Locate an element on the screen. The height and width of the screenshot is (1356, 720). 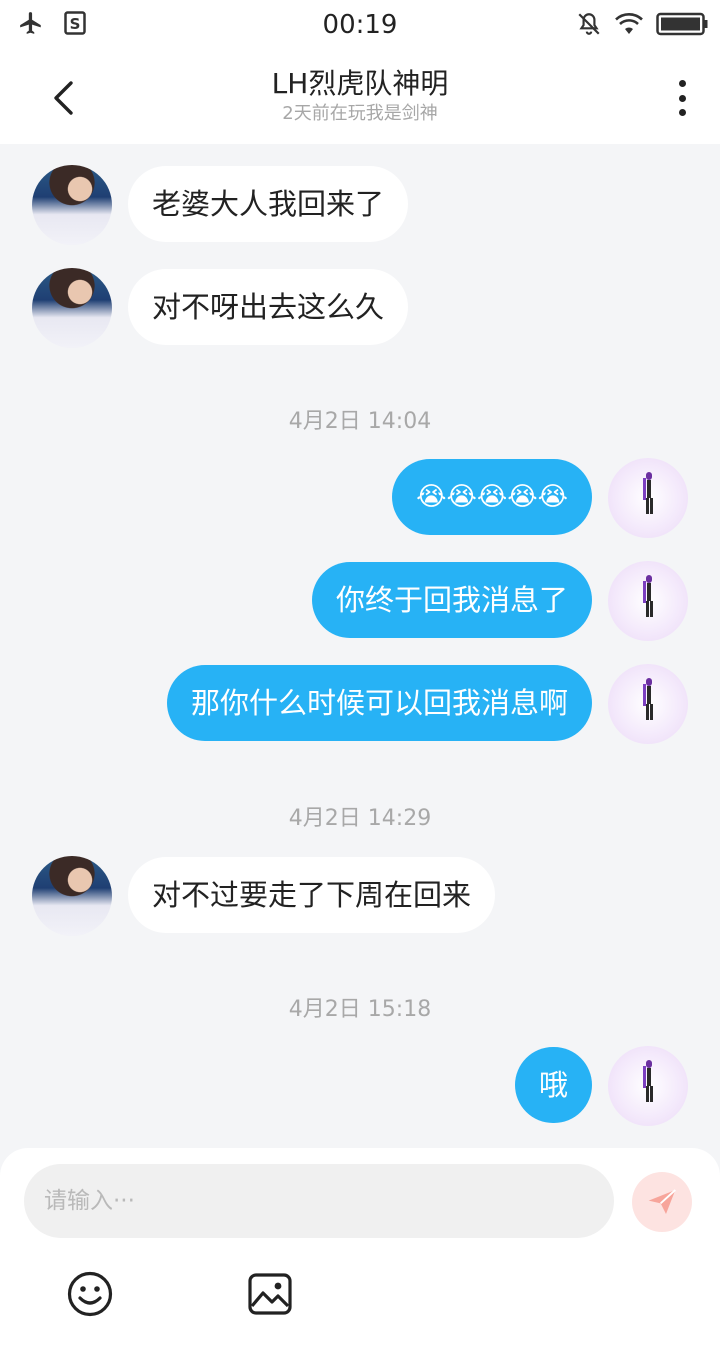
message-input is located at coordinates (319, 1201).